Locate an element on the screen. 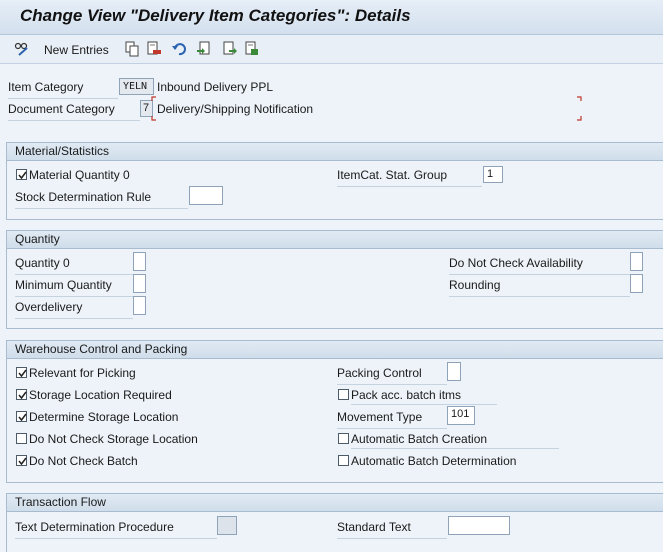  item-category-label: Item Category is located at coordinates (63, 89).